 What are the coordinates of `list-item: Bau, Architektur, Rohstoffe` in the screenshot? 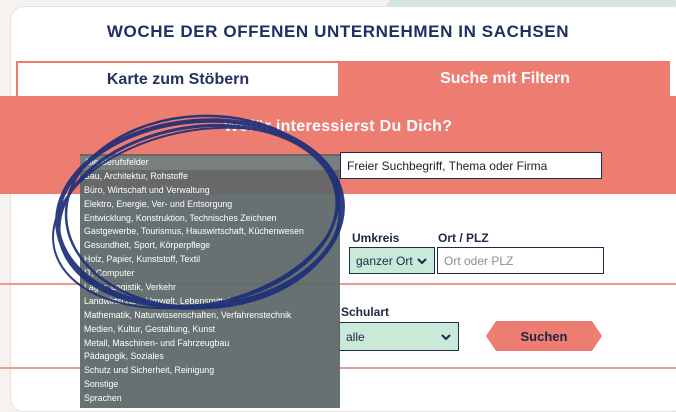 It's located at (210, 177).